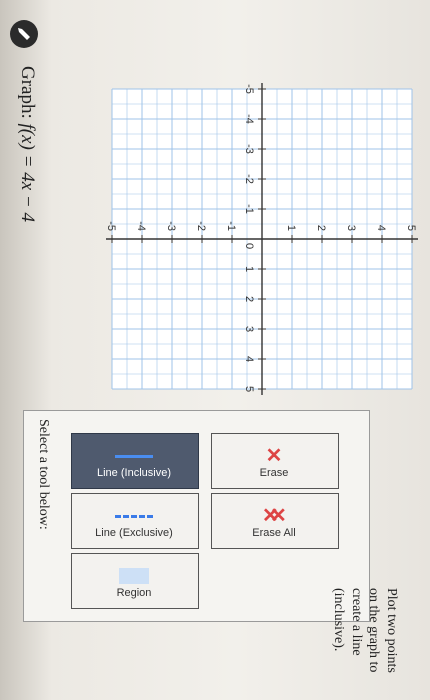  What do you see at coordinates (134, 576) in the screenshot?
I see `region-icon` at bounding box center [134, 576].